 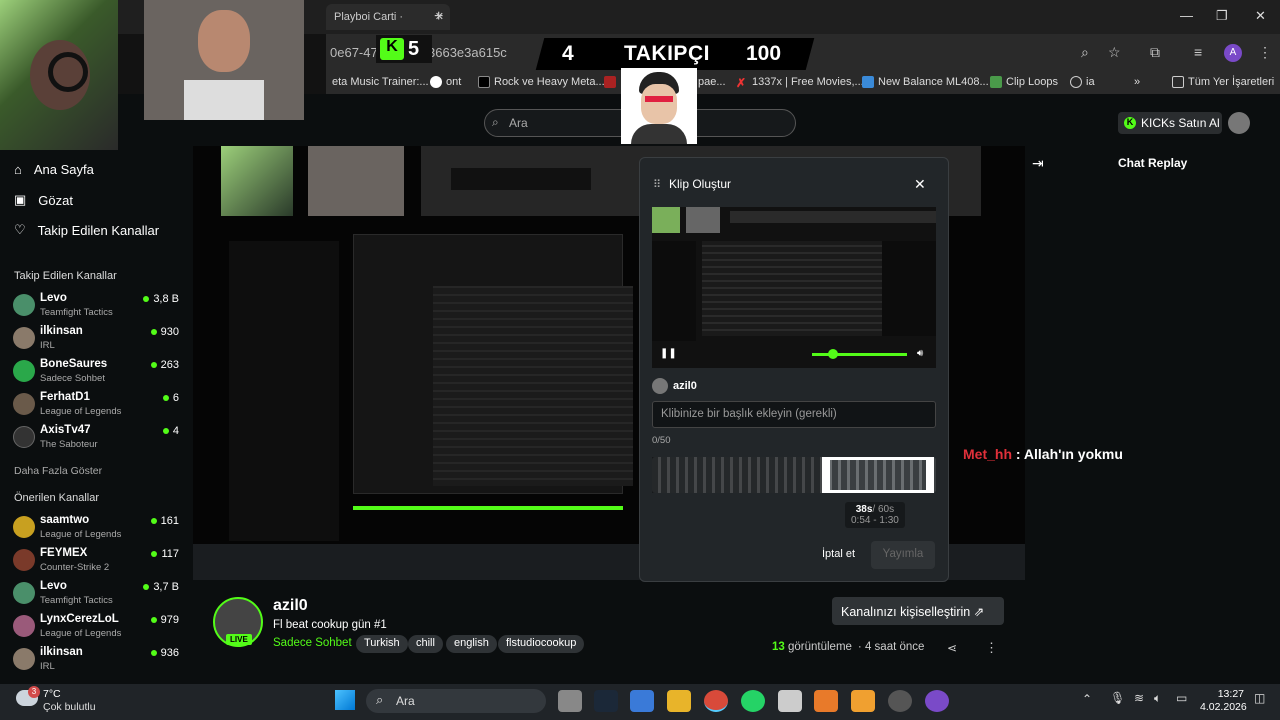 I want to click on pause-icon: ❚❚, so click(x=668, y=353).